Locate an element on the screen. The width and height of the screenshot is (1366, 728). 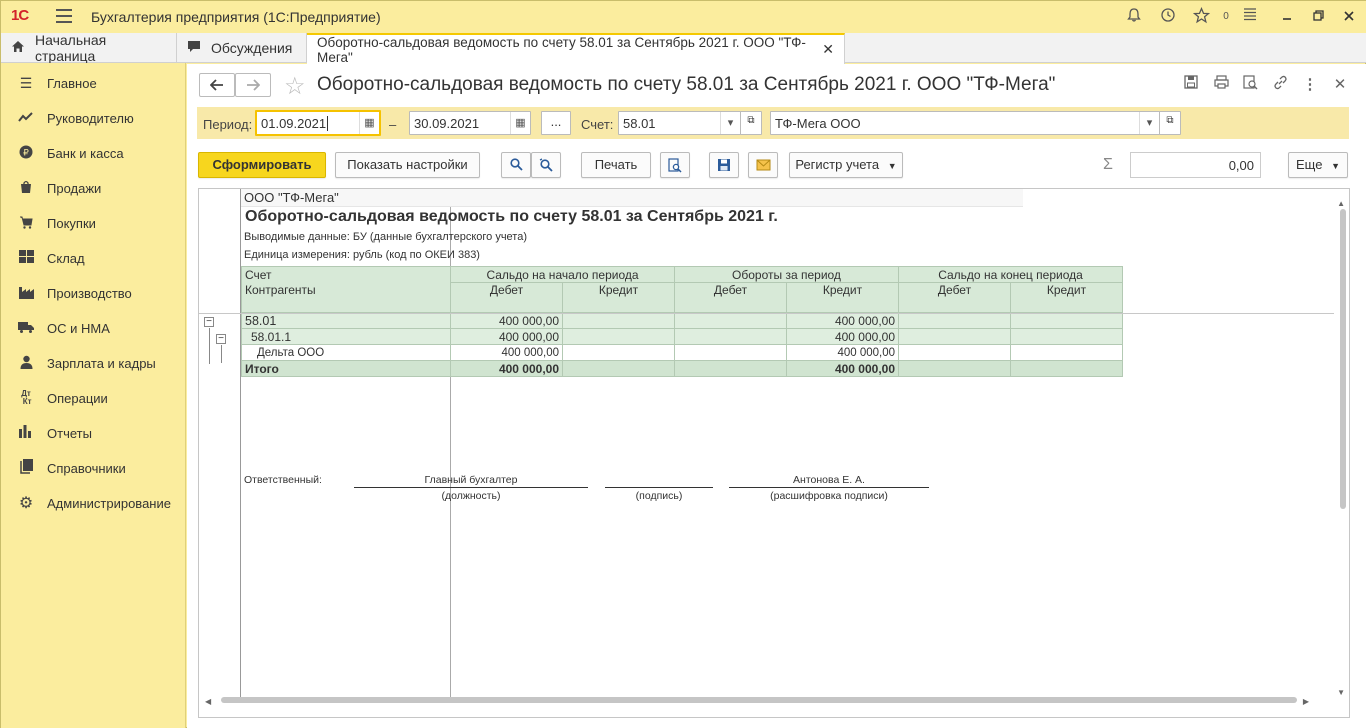
sidebar-item-assets: ОС и НМА is located at coordinates (93, 328).